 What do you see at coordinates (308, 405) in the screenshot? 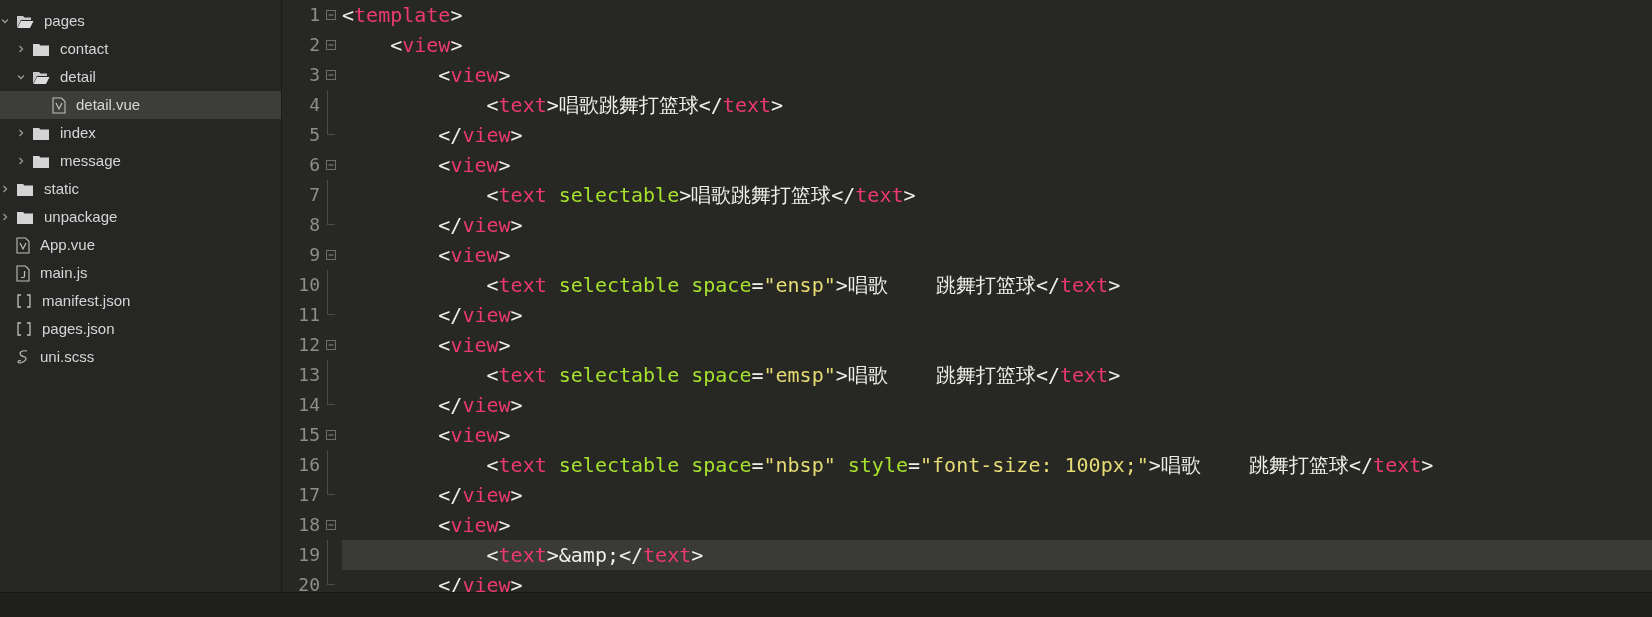
I see `line-number: 14` at bounding box center [308, 405].